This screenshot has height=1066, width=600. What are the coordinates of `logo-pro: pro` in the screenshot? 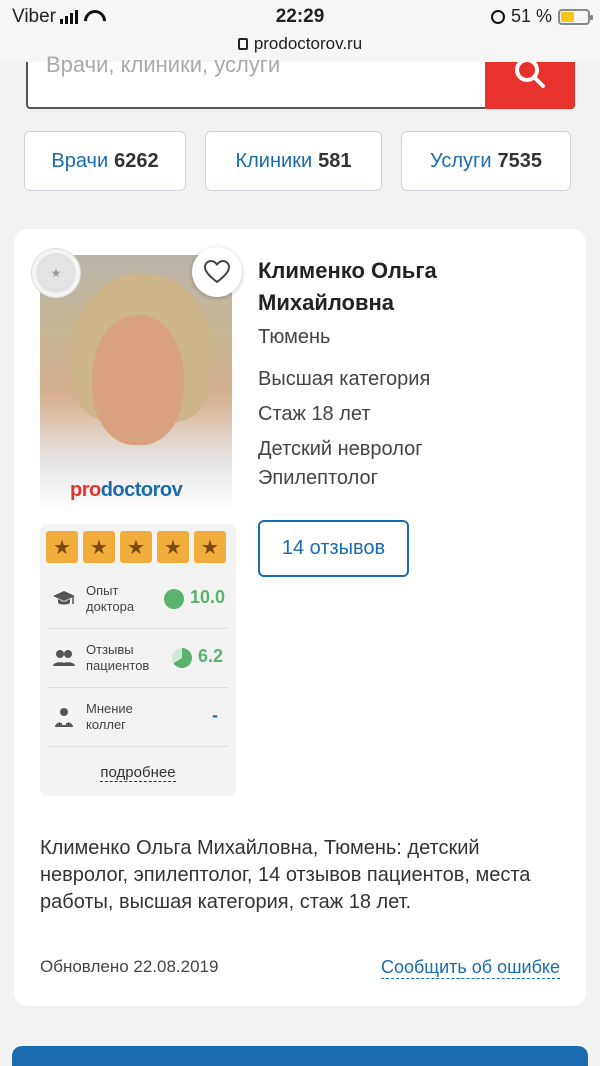 It's located at (85, 490).